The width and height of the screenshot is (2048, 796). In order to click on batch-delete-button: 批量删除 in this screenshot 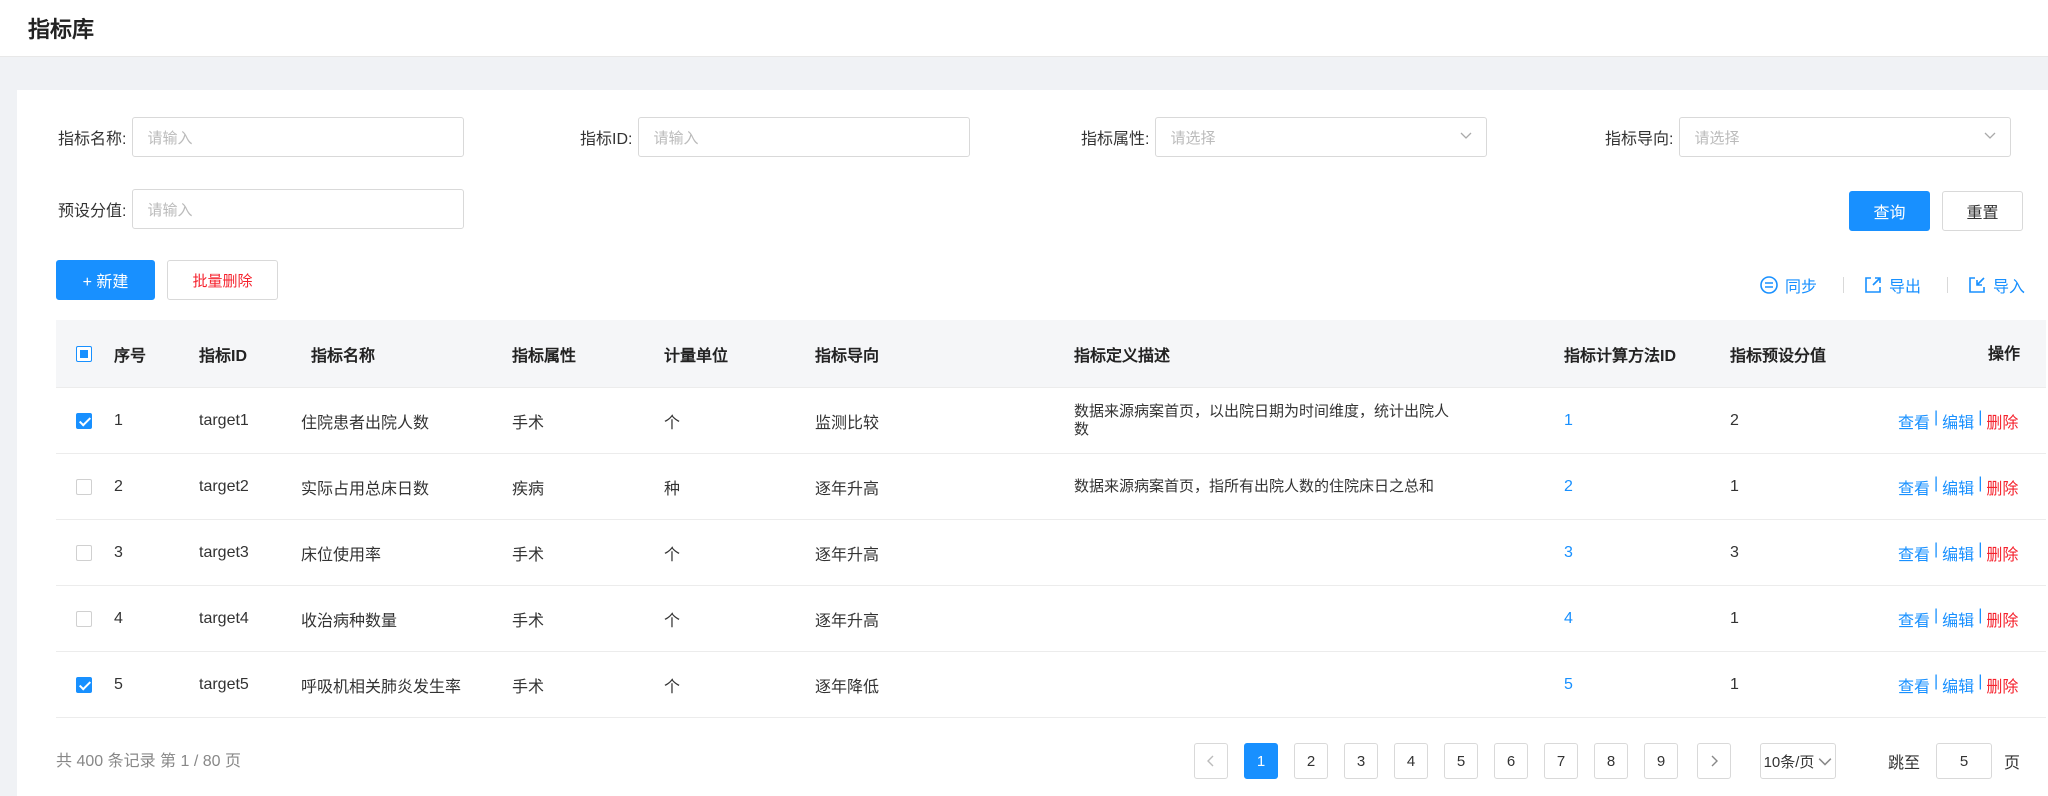, I will do `click(222, 280)`.